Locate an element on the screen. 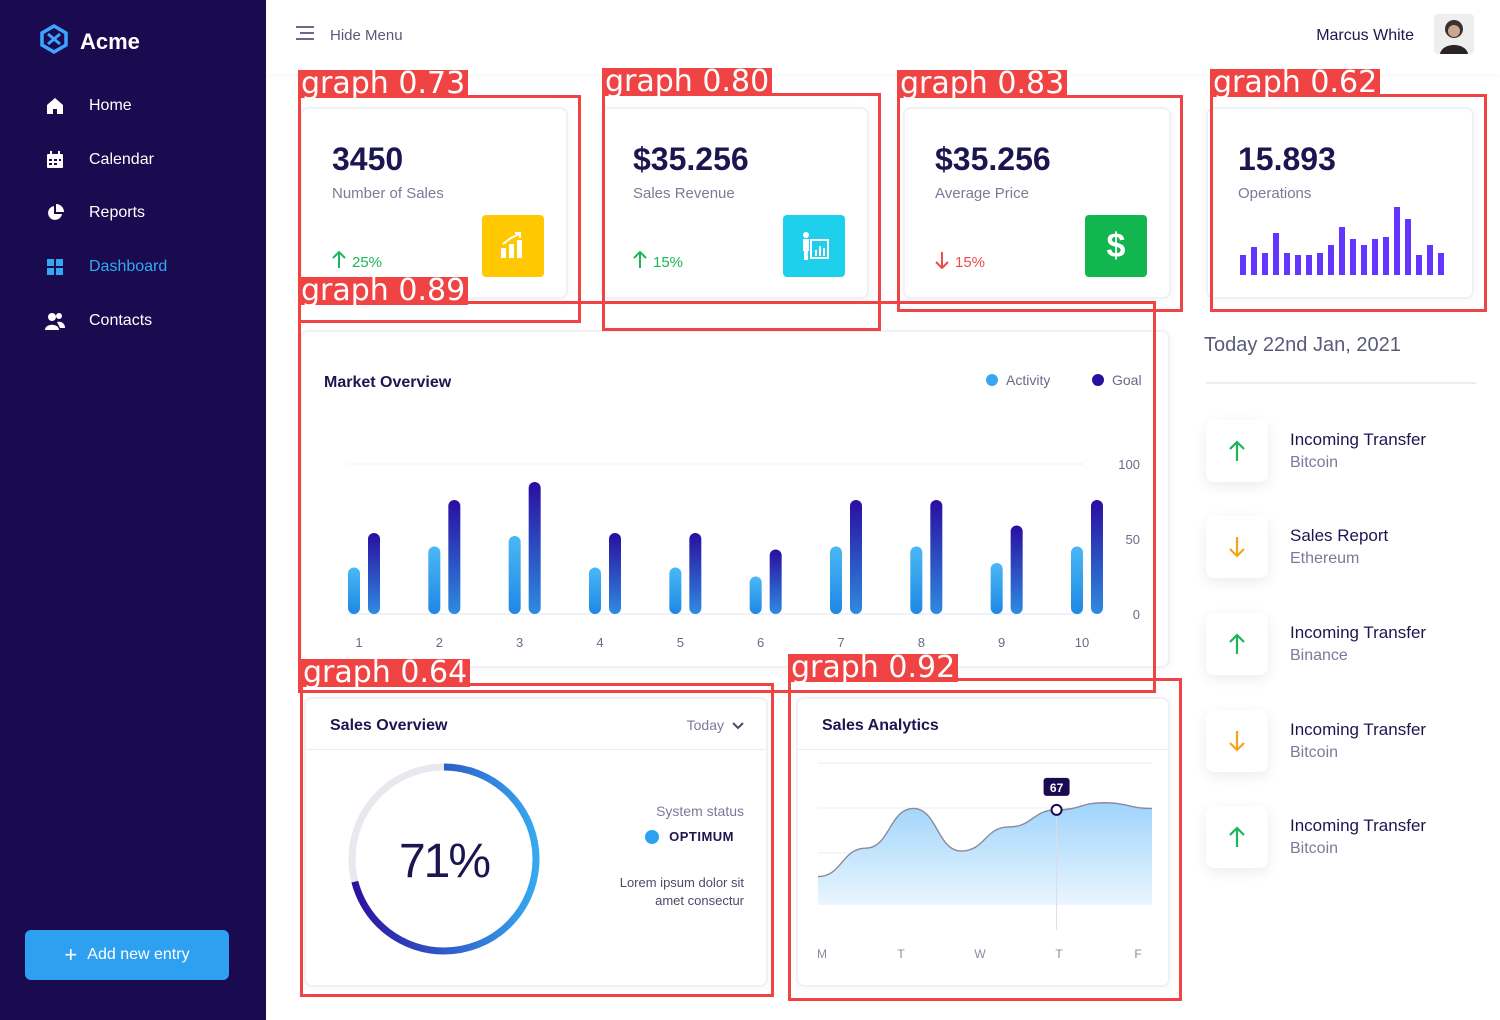 This screenshot has width=1500, height=1020. stat-label: Sales Revenue is located at coordinates (684, 193).